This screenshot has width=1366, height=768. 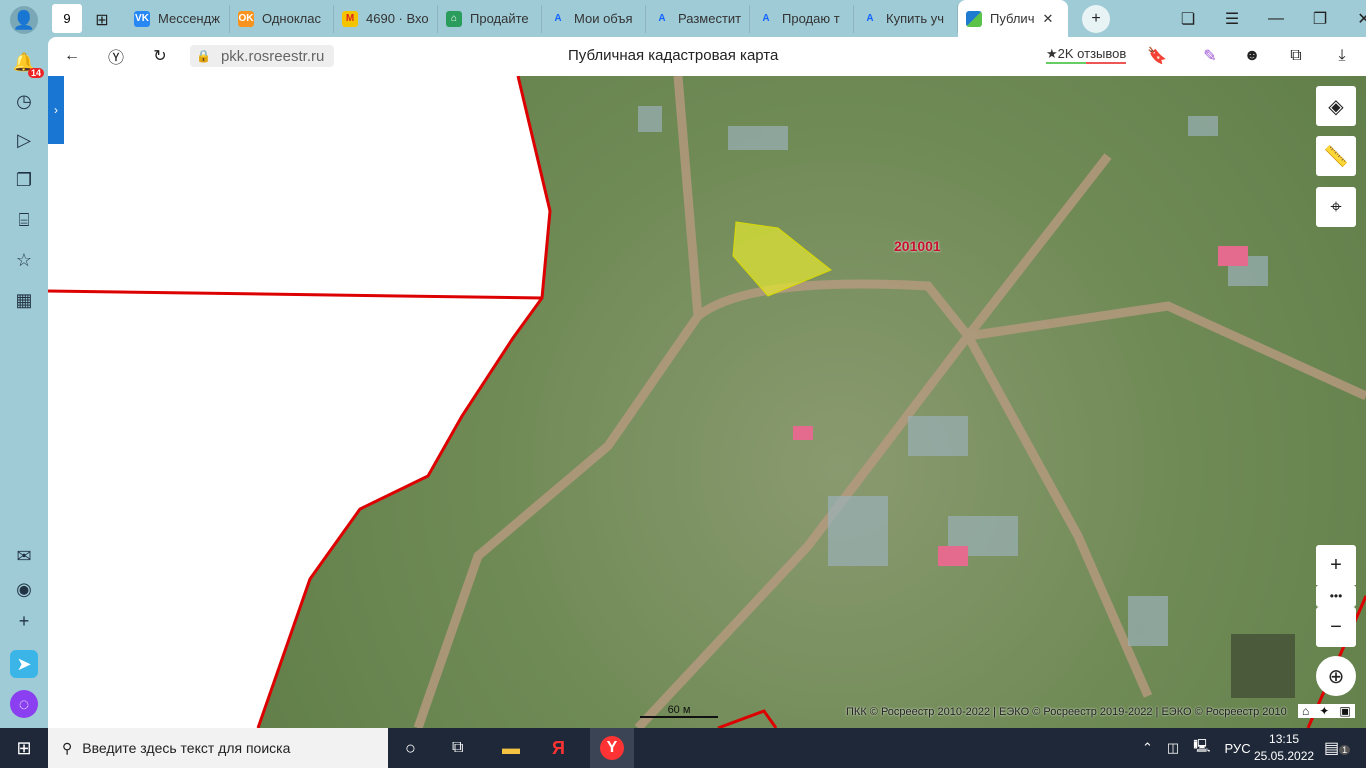 I want to click on notification-badge: 14, so click(x=35, y=73).